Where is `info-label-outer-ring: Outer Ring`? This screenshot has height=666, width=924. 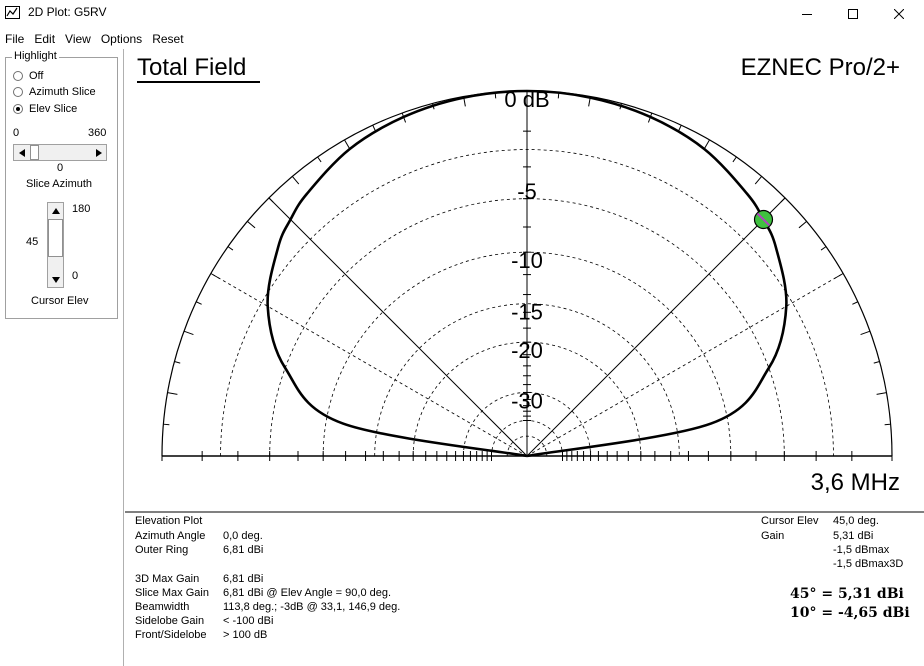
info-label-outer-ring: Outer Ring is located at coordinates (162, 550).